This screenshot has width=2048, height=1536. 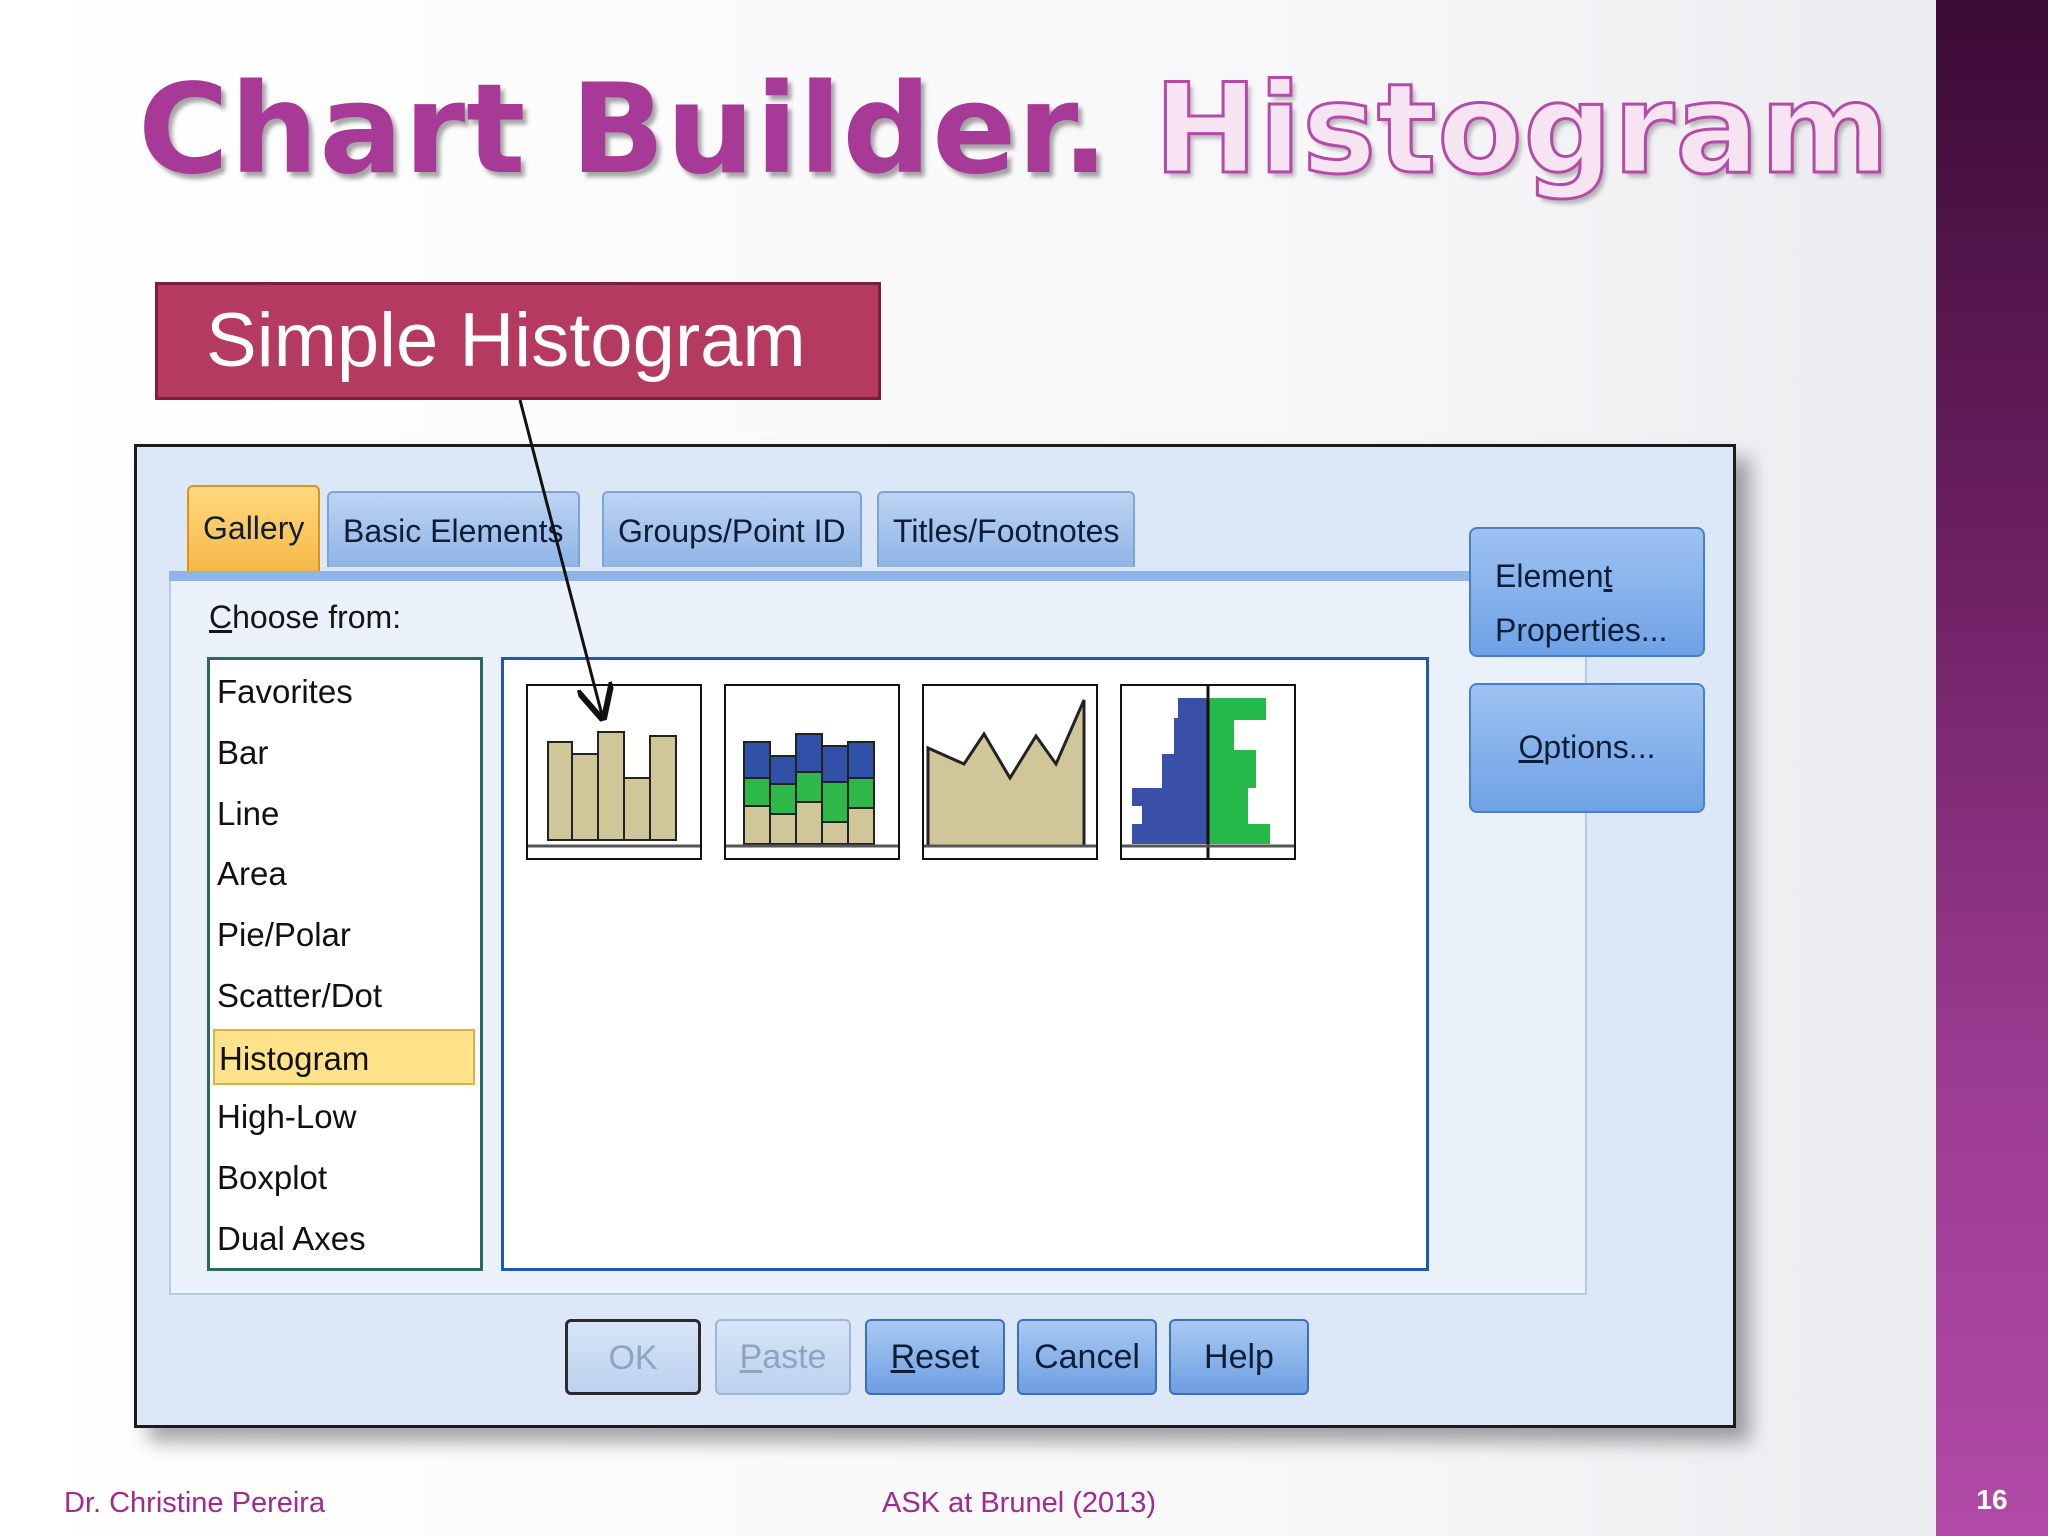 What do you see at coordinates (1087, 1357) in the screenshot?
I see `cancel-button: Cancel` at bounding box center [1087, 1357].